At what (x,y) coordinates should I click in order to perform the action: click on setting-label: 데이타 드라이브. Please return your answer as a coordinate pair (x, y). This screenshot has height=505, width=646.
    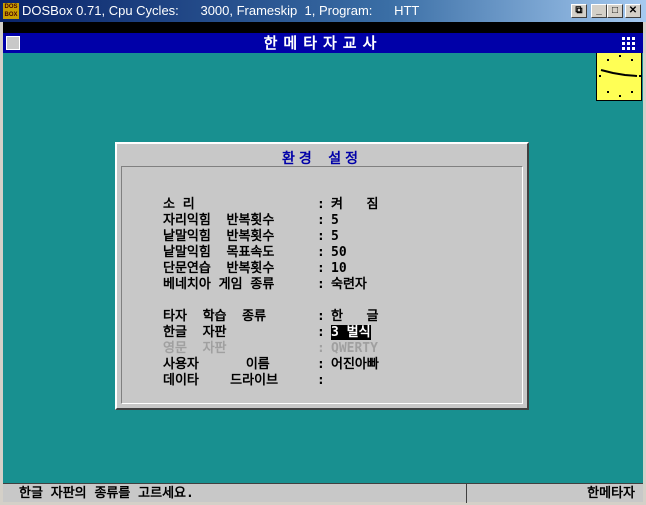
    Looking at the image, I should click on (221, 380).